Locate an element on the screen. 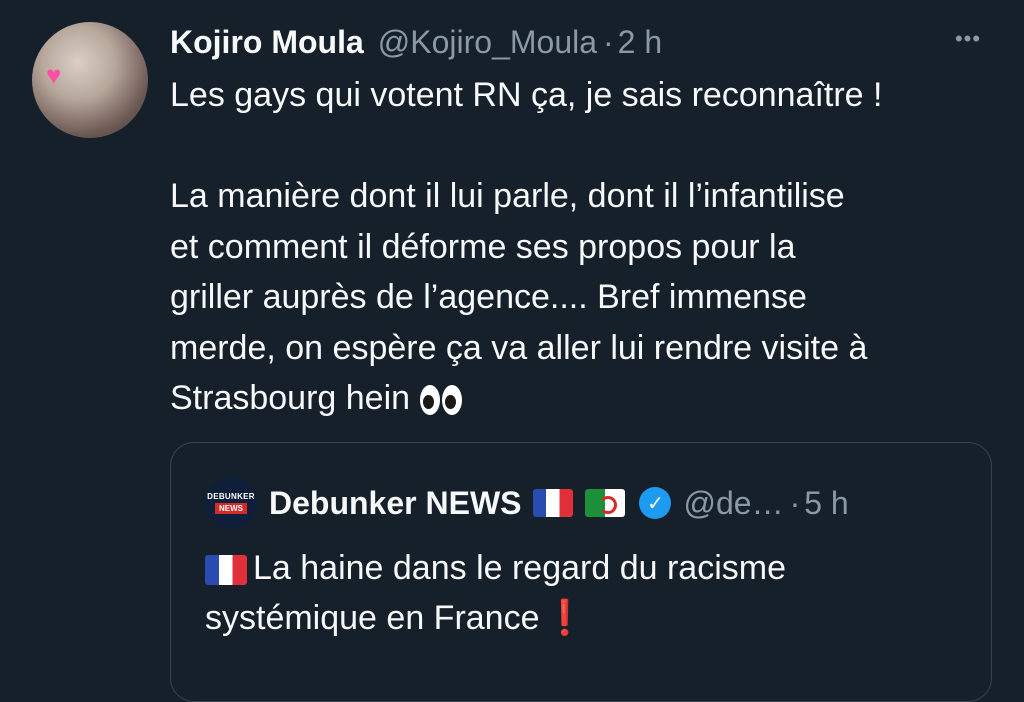 The width and height of the screenshot is (1024, 702). verified-badge-icon: ✓ is located at coordinates (655, 503).